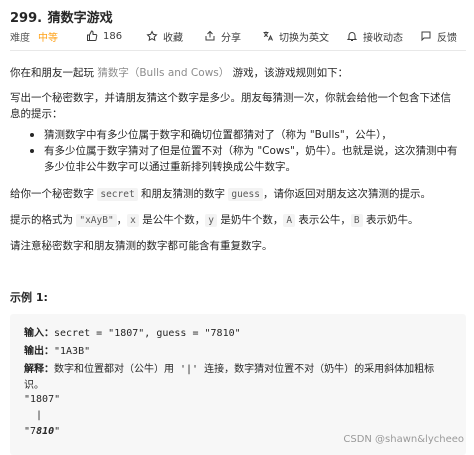 The width and height of the screenshot is (474, 455). Describe the element at coordinates (29, 297) in the screenshot. I see `example-title: 示例 1:` at that location.